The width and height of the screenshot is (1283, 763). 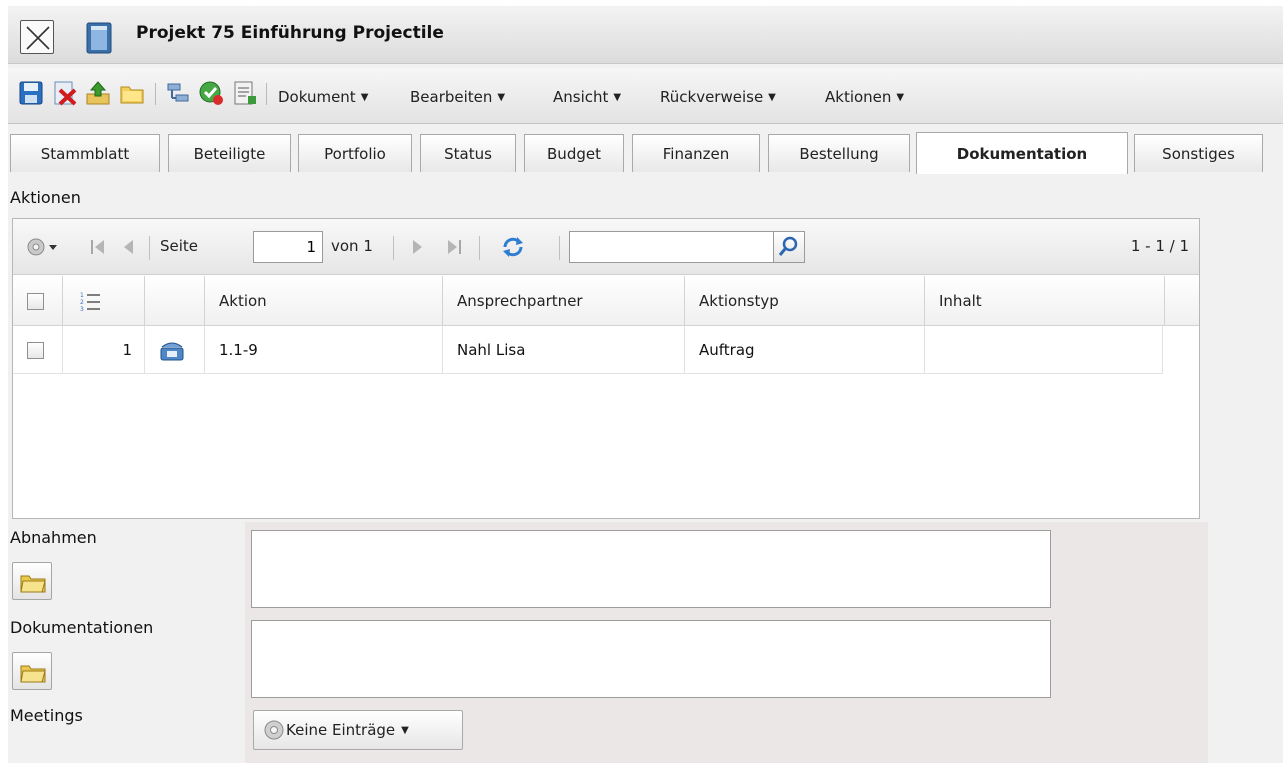 I want to click on select-all-checkbox, so click(x=35, y=301).